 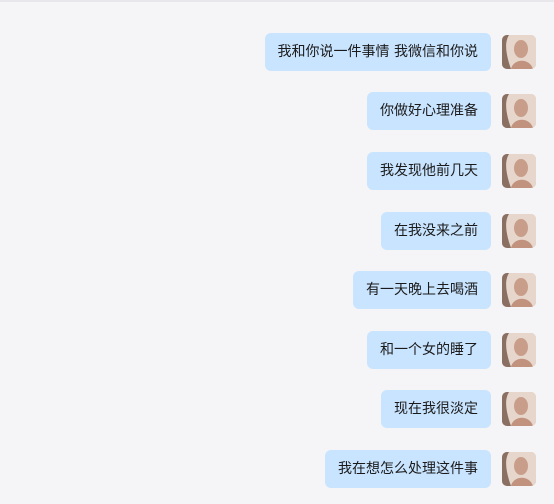 I want to click on message-bubble: 在我没来之前, so click(x=436, y=231).